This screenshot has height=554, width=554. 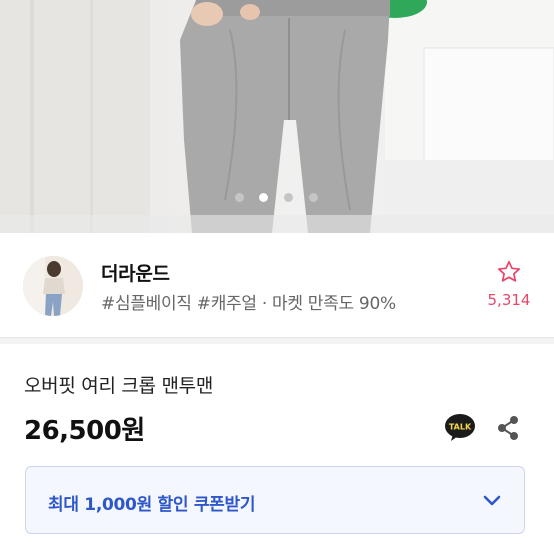 I want to click on carousel-dot-active, so click(x=263, y=197).